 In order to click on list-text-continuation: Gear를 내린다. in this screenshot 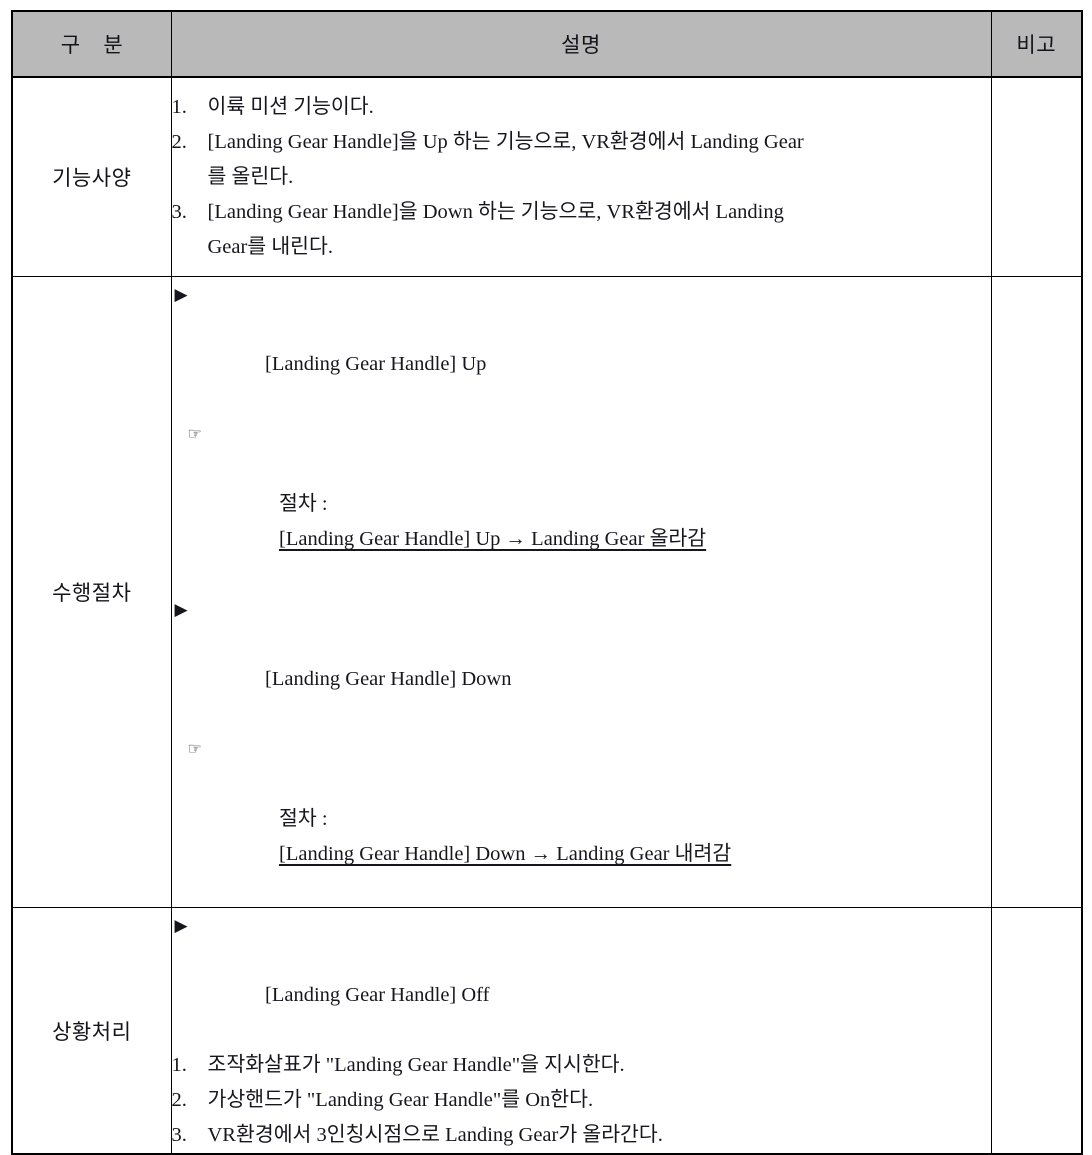, I will do `click(270, 246)`.